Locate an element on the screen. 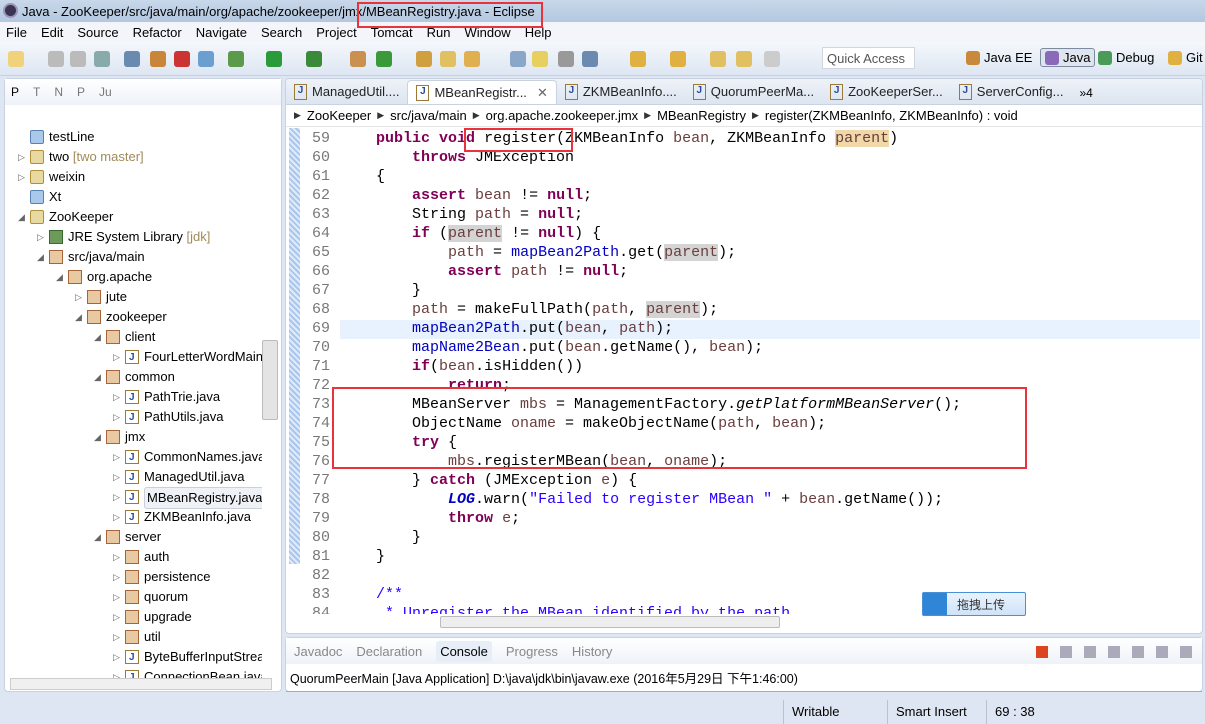  code-line: { is located at coordinates (362, 176).